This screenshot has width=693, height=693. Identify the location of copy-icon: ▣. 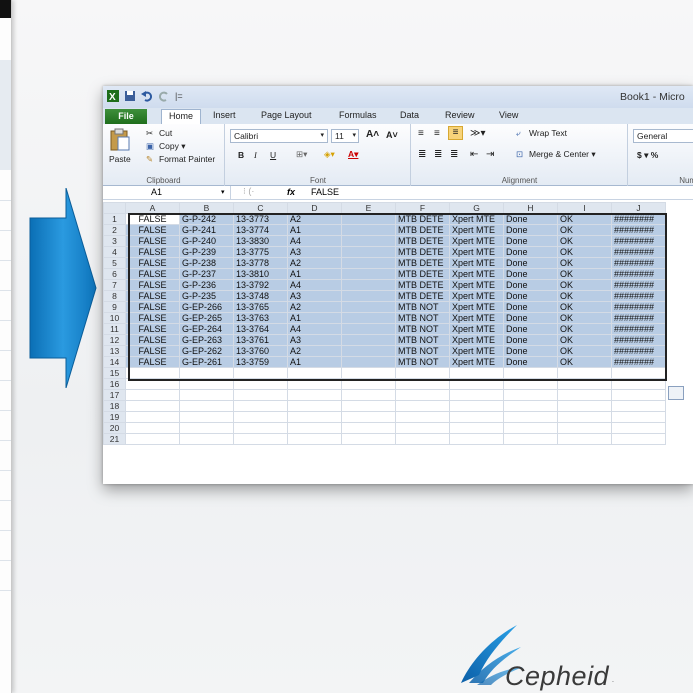
(150, 146).